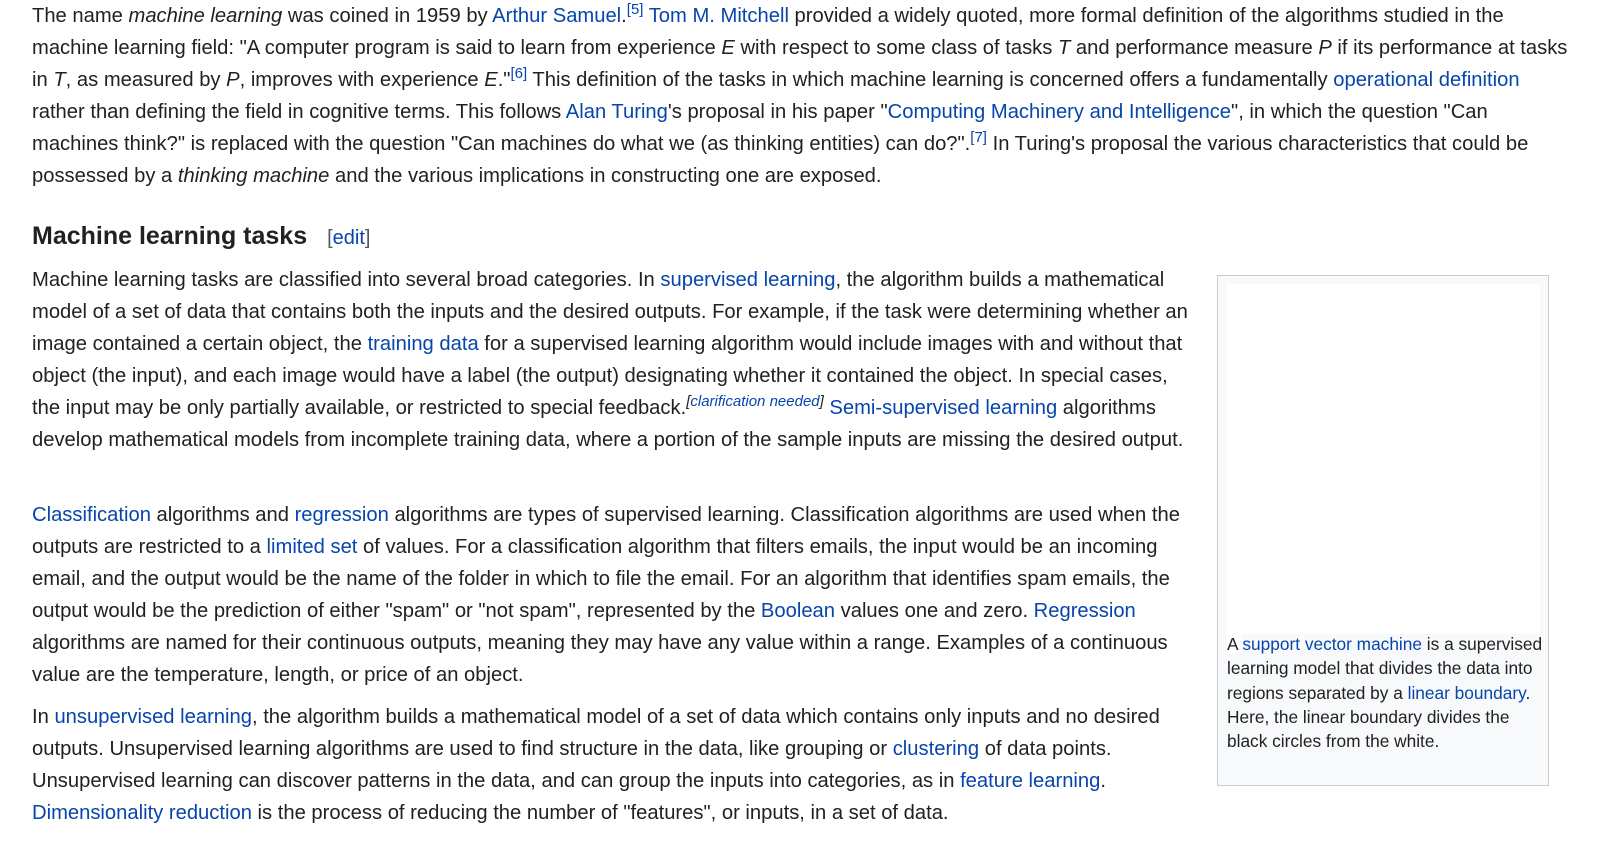 The width and height of the screenshot is (1615, 859). I want to click on edit-section-link: edit, so click(349, 238).